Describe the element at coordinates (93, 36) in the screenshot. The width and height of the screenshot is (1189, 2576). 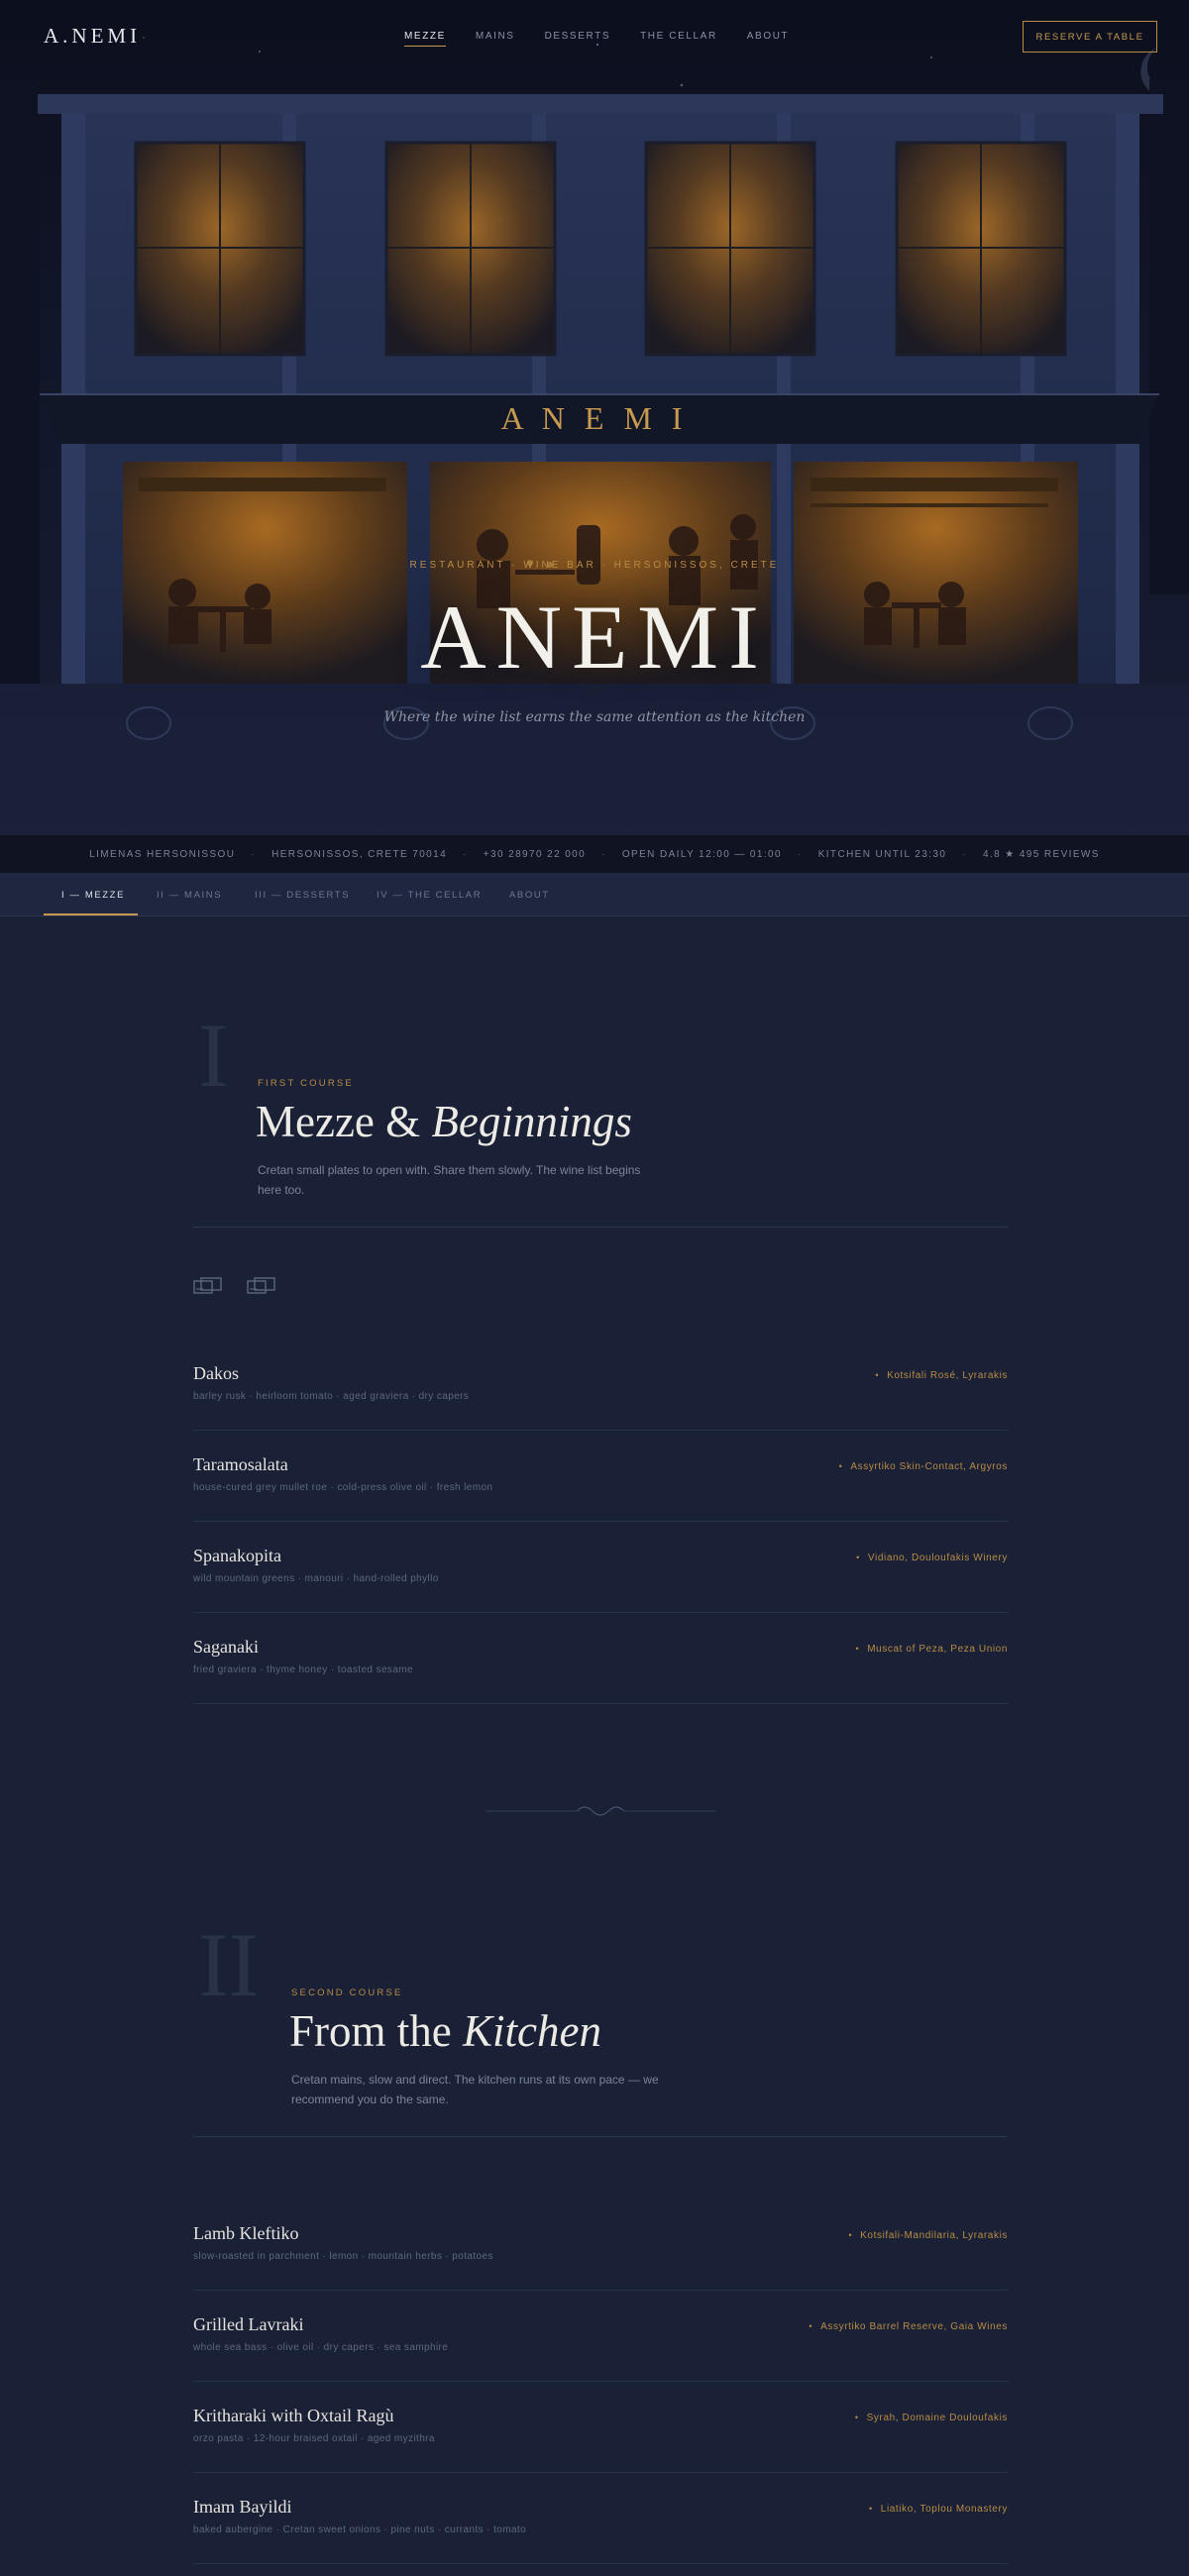
I see `logo: A.NEMI` at that location.